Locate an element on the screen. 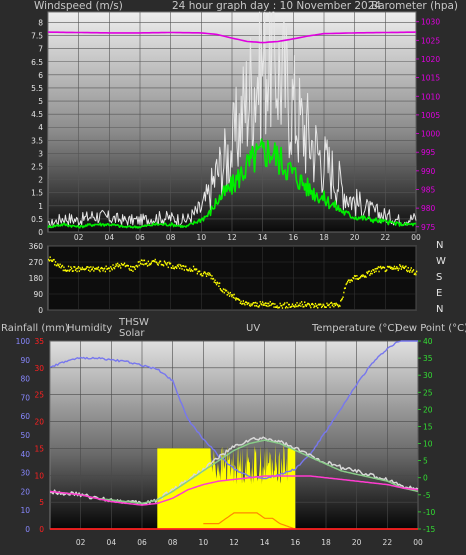  label-dewpoint: Dew Point (°C) is located at coordinates (430, 328).